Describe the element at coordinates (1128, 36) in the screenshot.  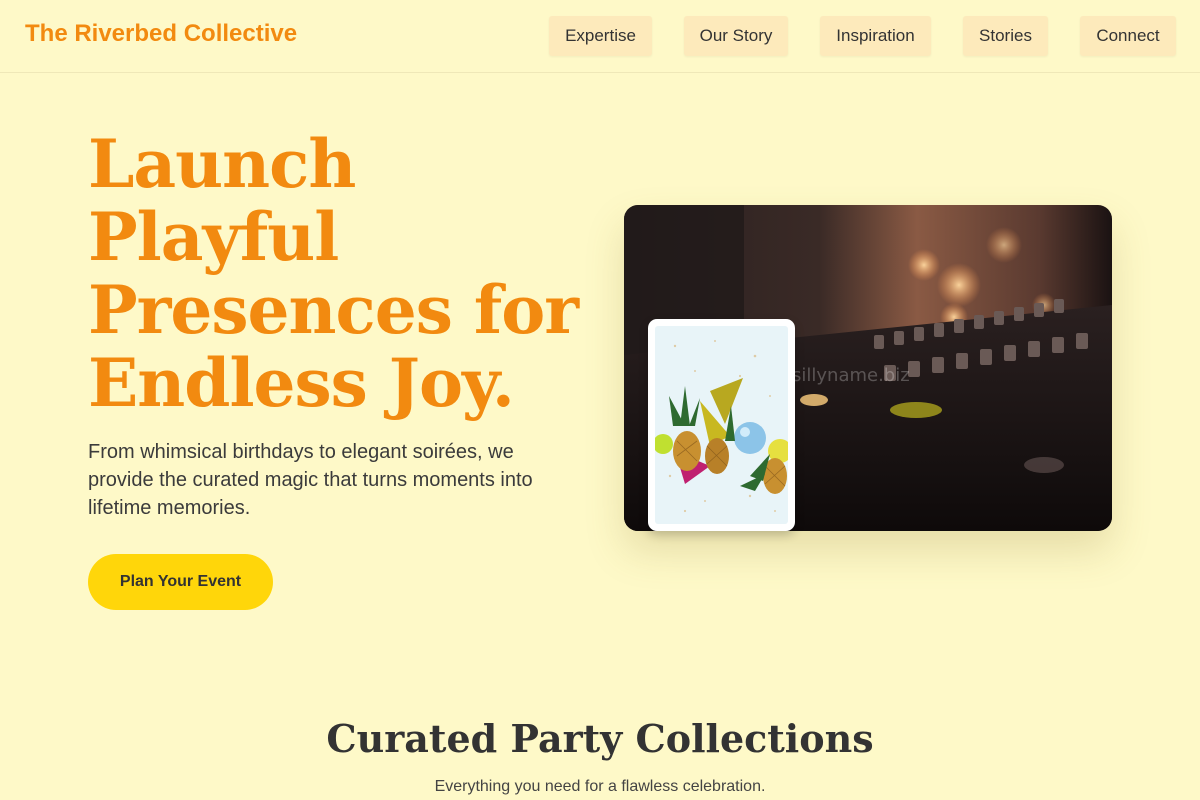
I see `nav-item-connect: Connect` at that location.